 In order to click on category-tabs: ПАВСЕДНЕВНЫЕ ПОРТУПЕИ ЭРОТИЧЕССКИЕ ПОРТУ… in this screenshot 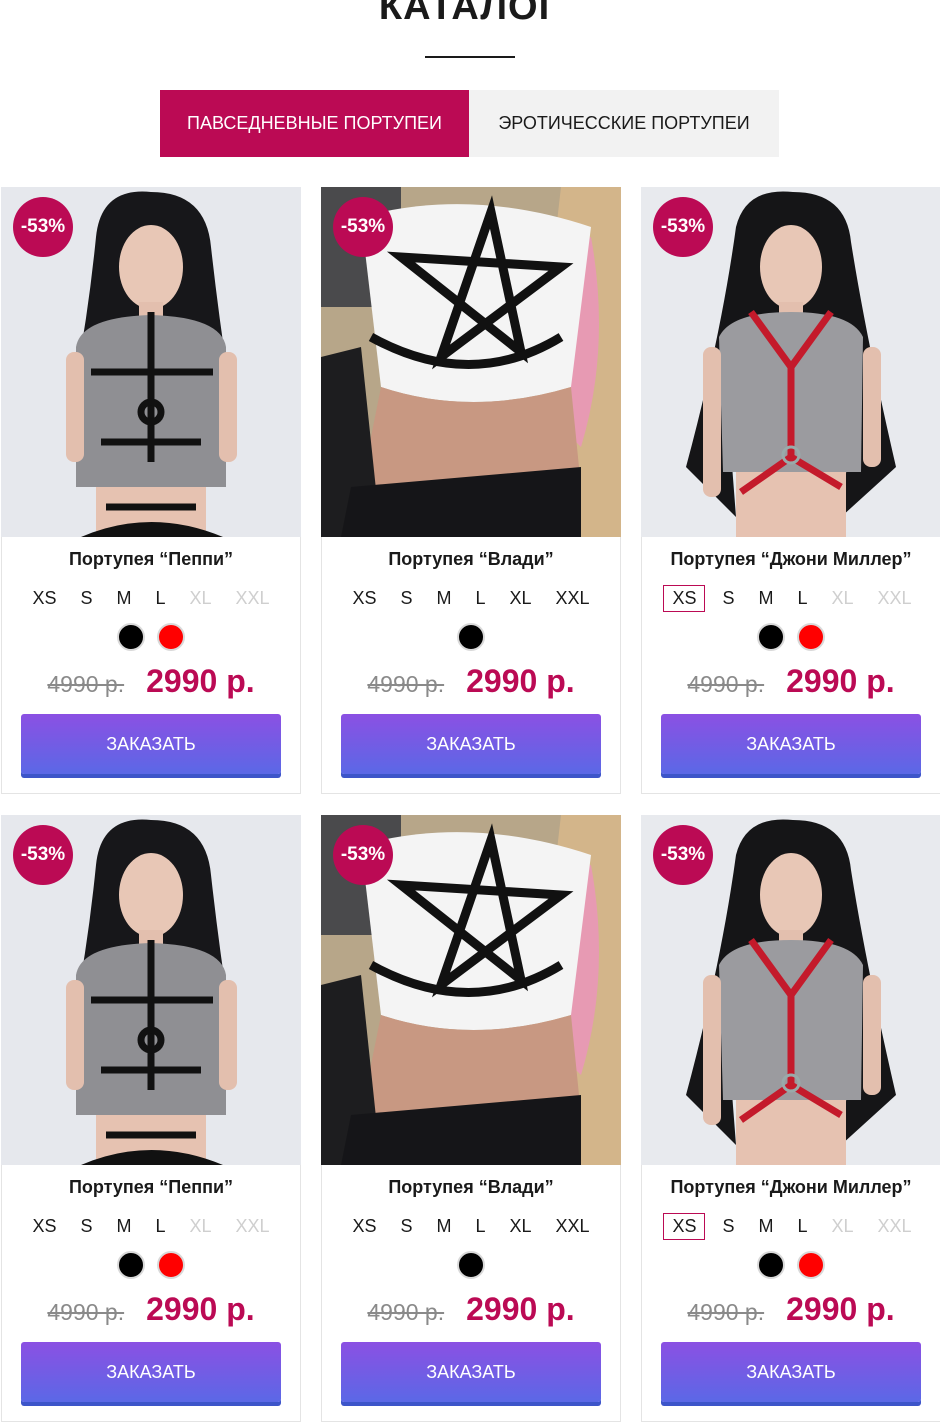, I will do `click(469, 123)`.